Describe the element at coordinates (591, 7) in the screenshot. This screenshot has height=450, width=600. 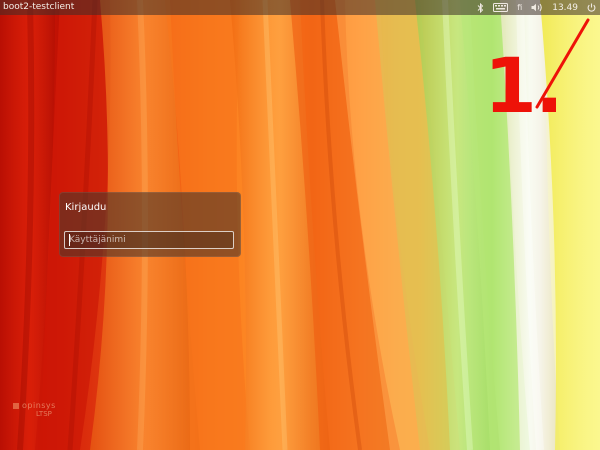
I see `power-icon` at that location.